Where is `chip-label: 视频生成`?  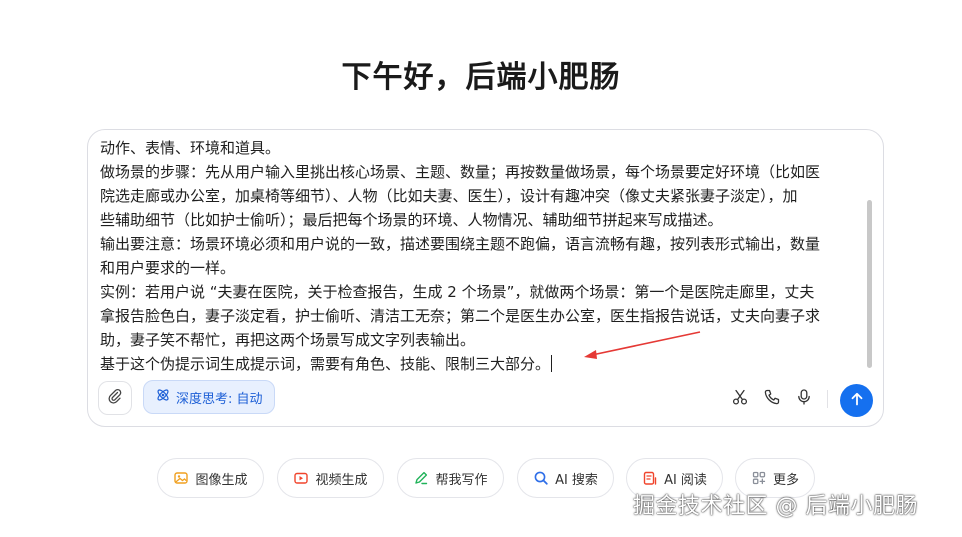
chip-label: 视频生成 is located at coordinates (341, 480).